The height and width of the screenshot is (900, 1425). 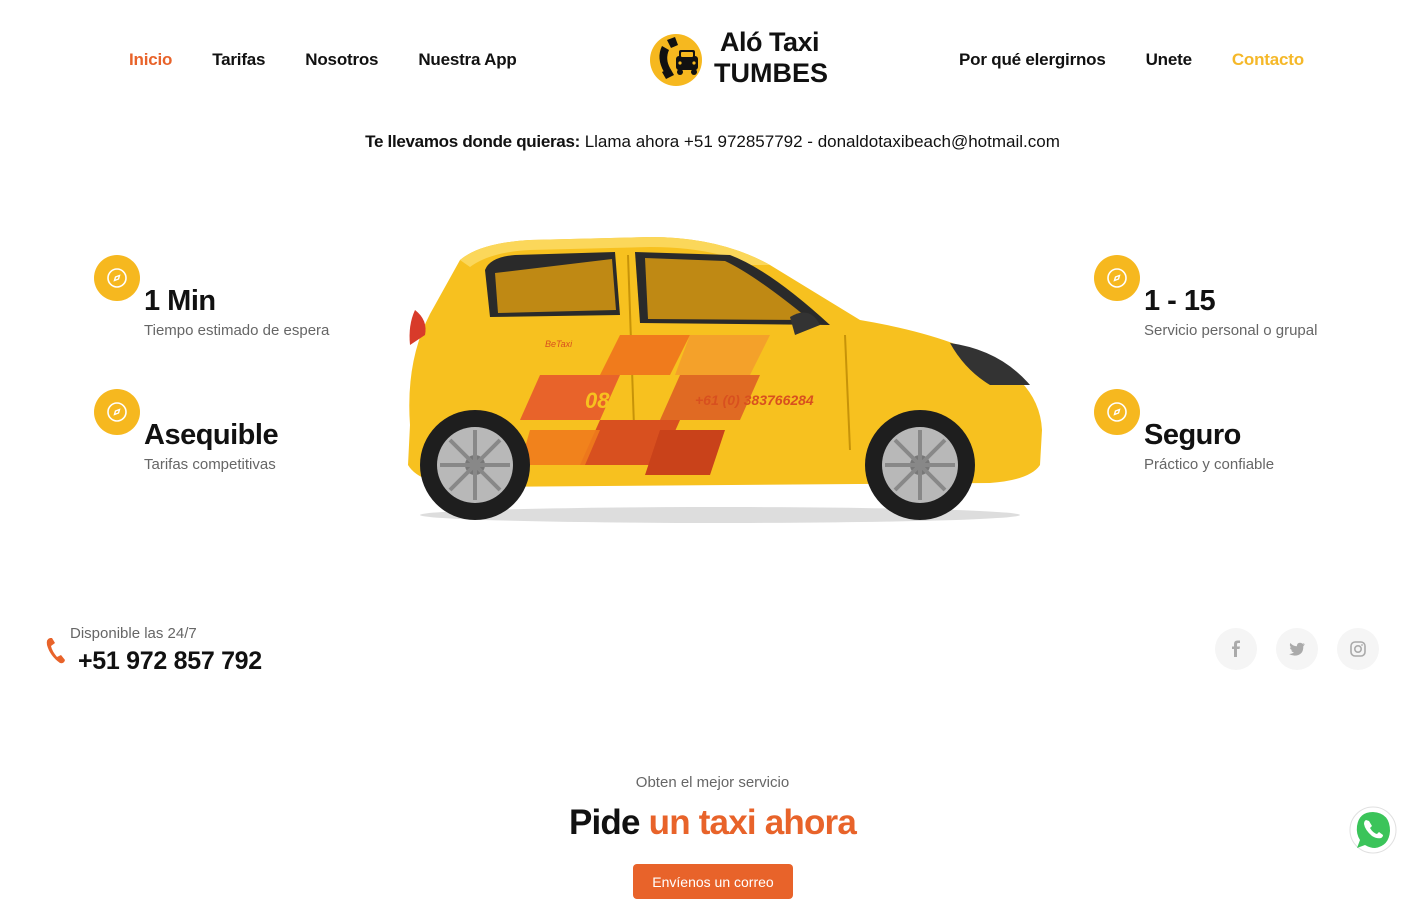 I want to click on cta-title-plain: Pide, so click(x=604, y=822).